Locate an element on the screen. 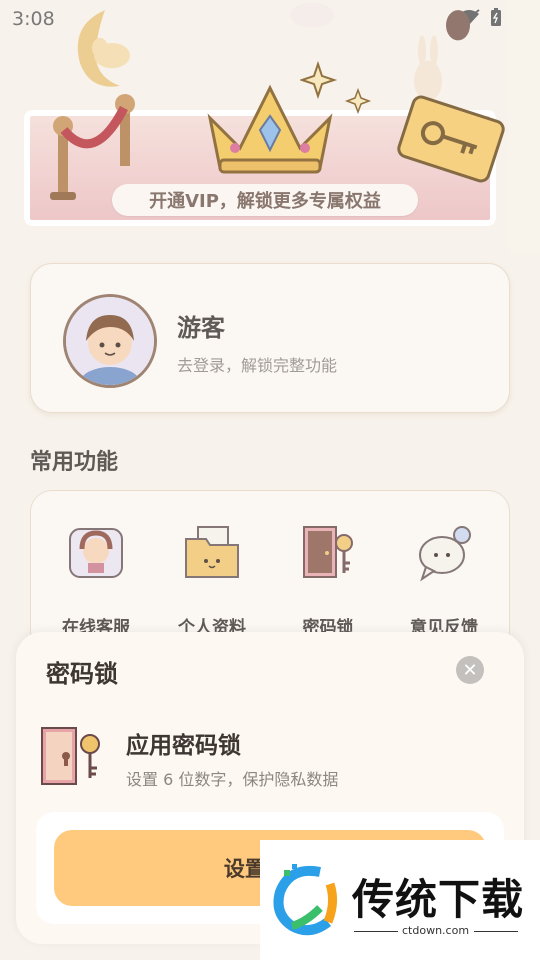 Image resolution: width=540 pixels, height=960 pixels. close-button: ✕ is located at coordinates (470, 670).